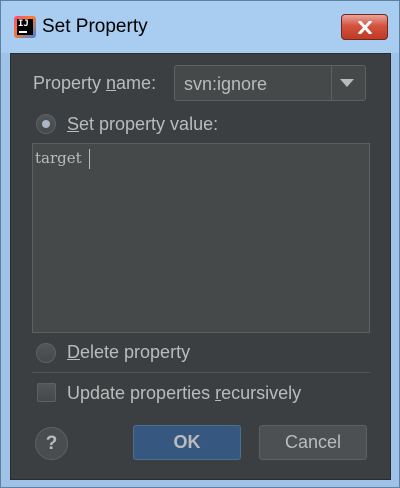 The width and height of the screenshot is (400, 488). What do you see at coordinates (200, 27) in the screenshot?
I see `title-bar: IJ Set Property` at bounding box center [200, 27].